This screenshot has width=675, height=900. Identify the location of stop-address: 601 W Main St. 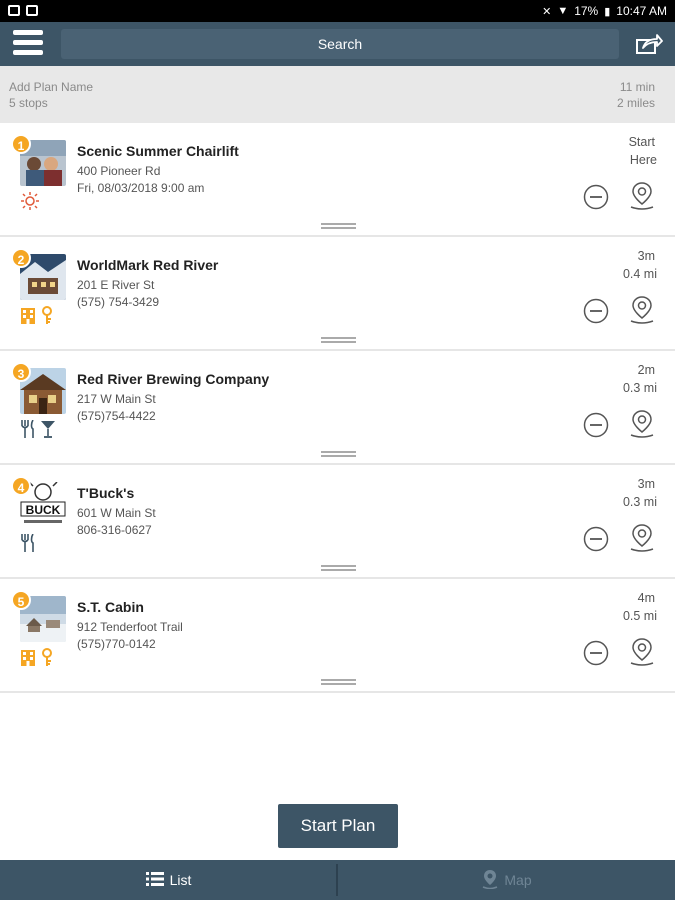
(116, 513).